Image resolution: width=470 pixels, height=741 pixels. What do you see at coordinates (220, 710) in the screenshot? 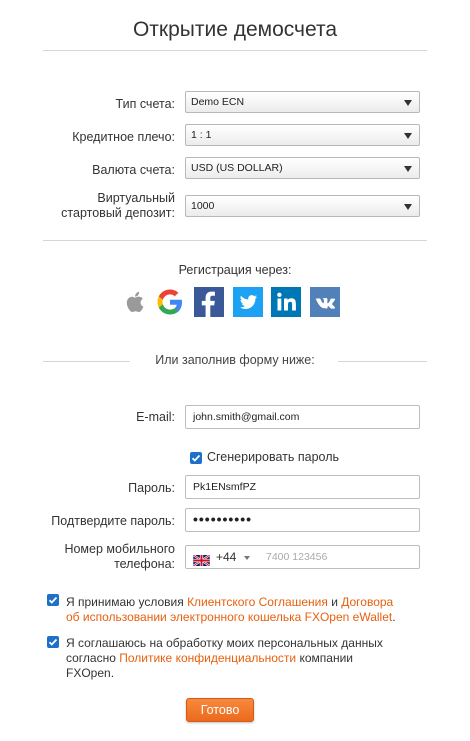
I see `submit-button: Готово` at bounding box center [220, 710].